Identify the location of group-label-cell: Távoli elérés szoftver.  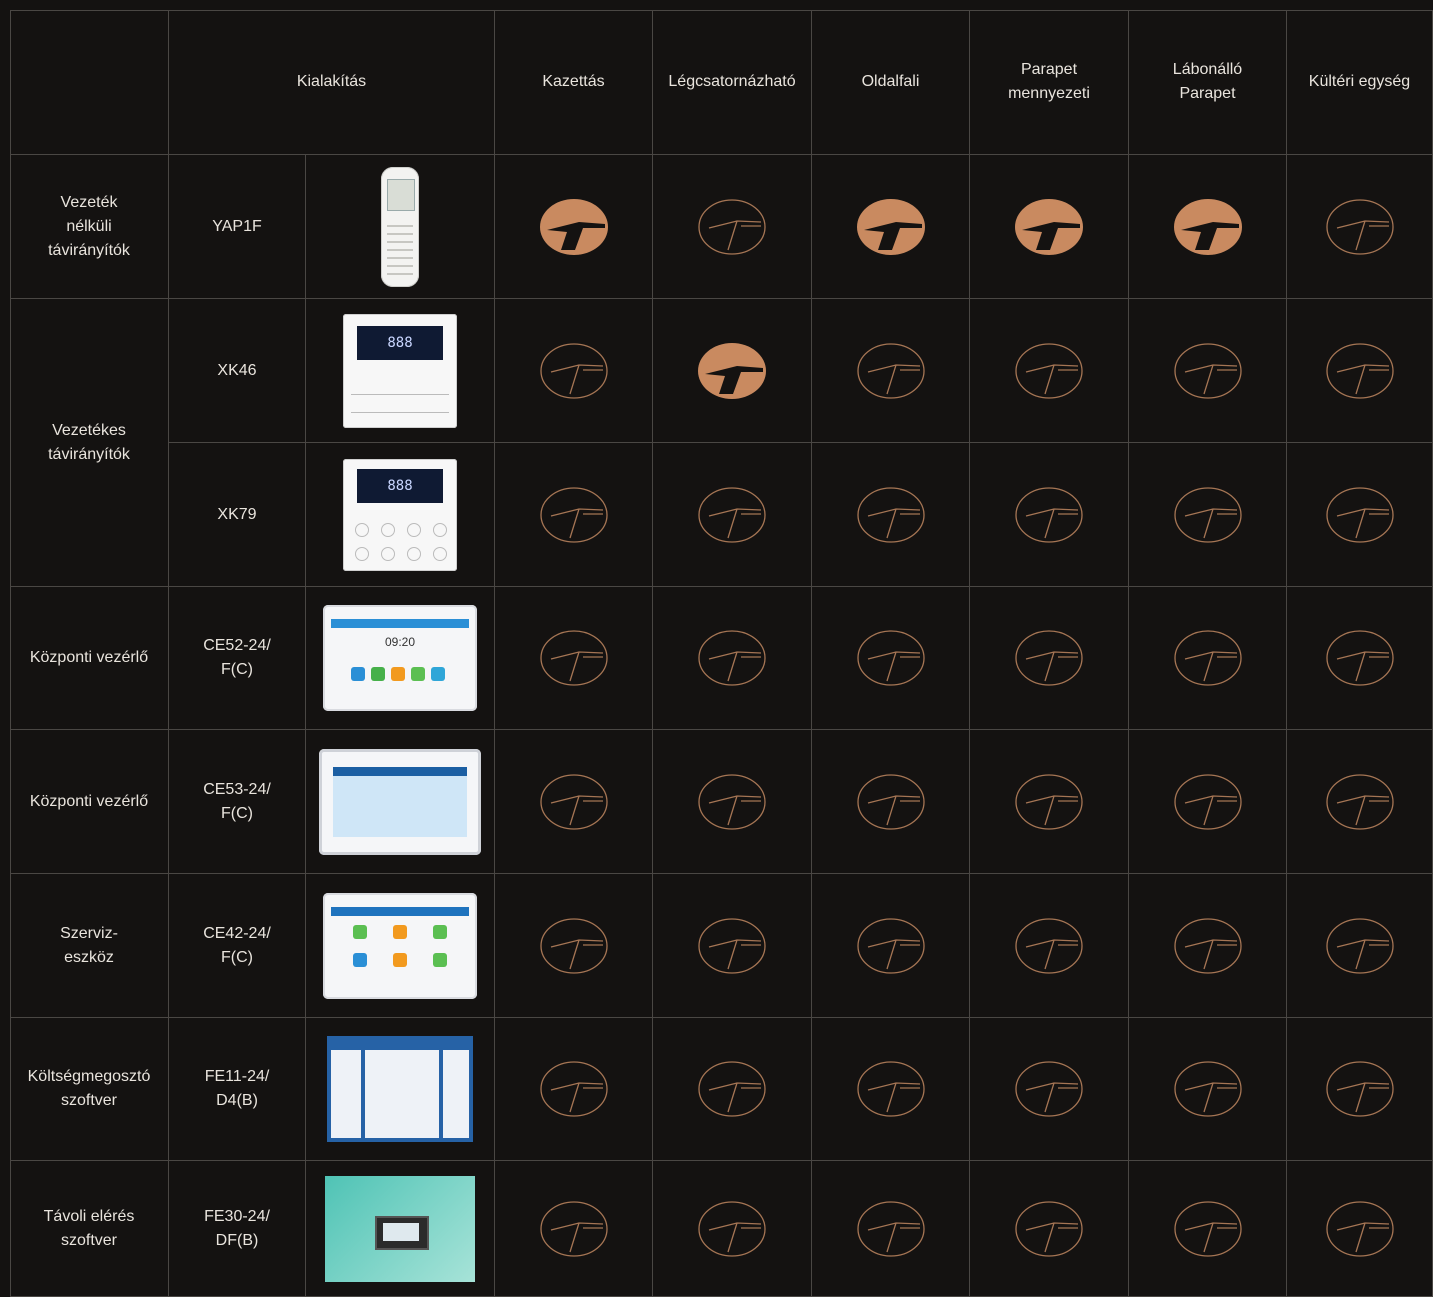
(89, 1229).